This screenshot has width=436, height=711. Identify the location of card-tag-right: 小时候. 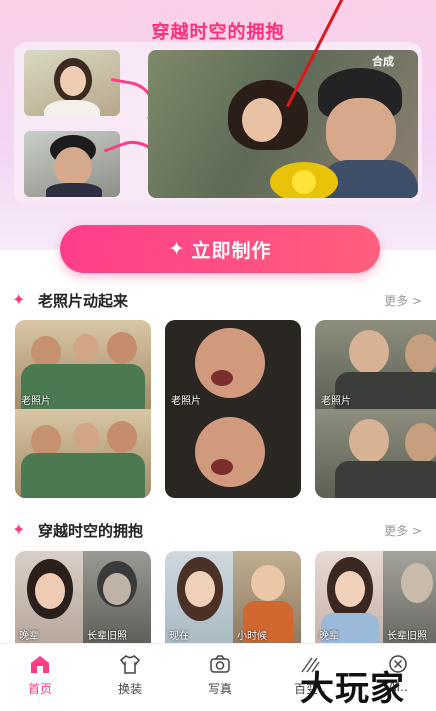
(252, 636).